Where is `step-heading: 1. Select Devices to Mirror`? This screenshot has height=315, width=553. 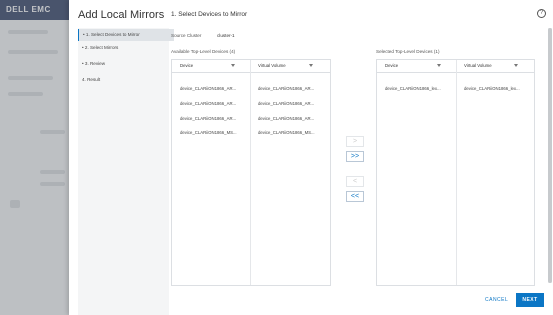 step-heading: 1. Select Devices to Mirror is located at coordinates (209, 14).